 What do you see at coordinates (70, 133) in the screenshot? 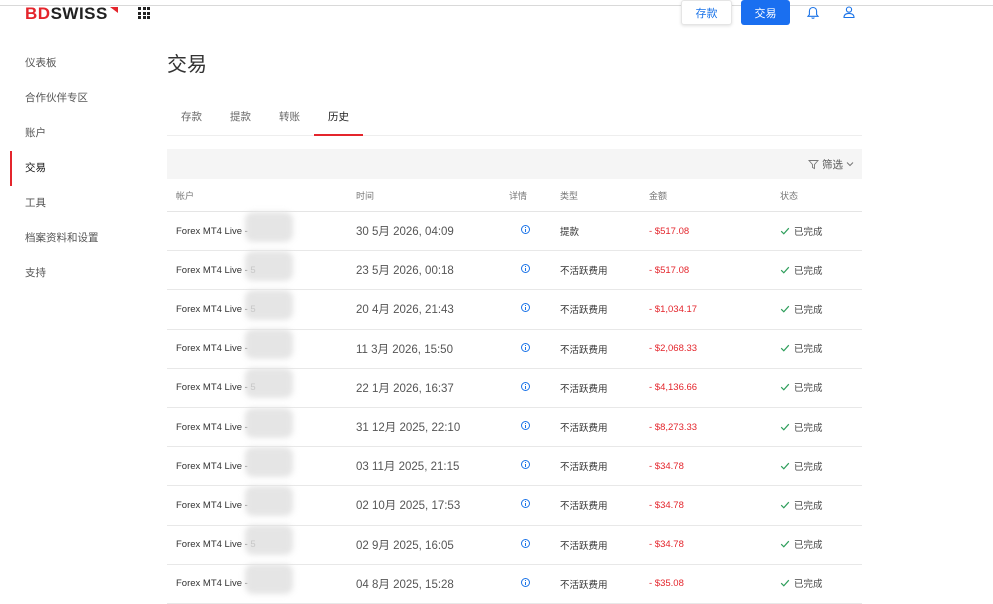
I see `sidebar-item-accounts: 账户` at bounding box center [70, 133].